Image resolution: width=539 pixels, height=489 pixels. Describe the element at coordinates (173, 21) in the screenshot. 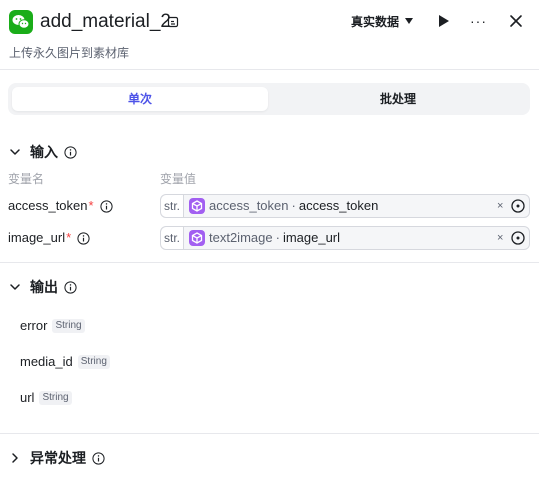

I see `edit-icon` at that location.